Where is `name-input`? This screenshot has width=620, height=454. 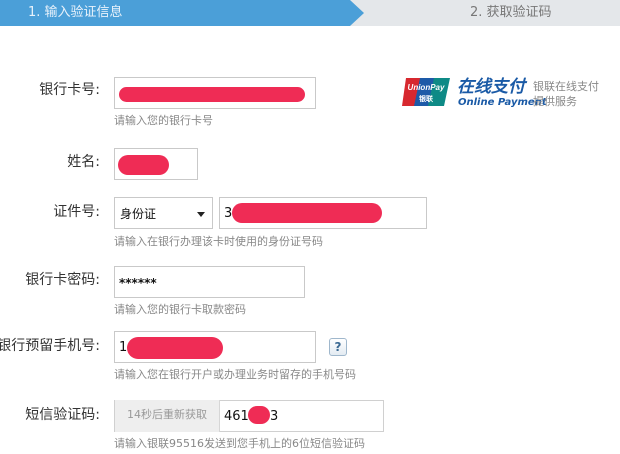 name-input is located at coordinates (156, 164).